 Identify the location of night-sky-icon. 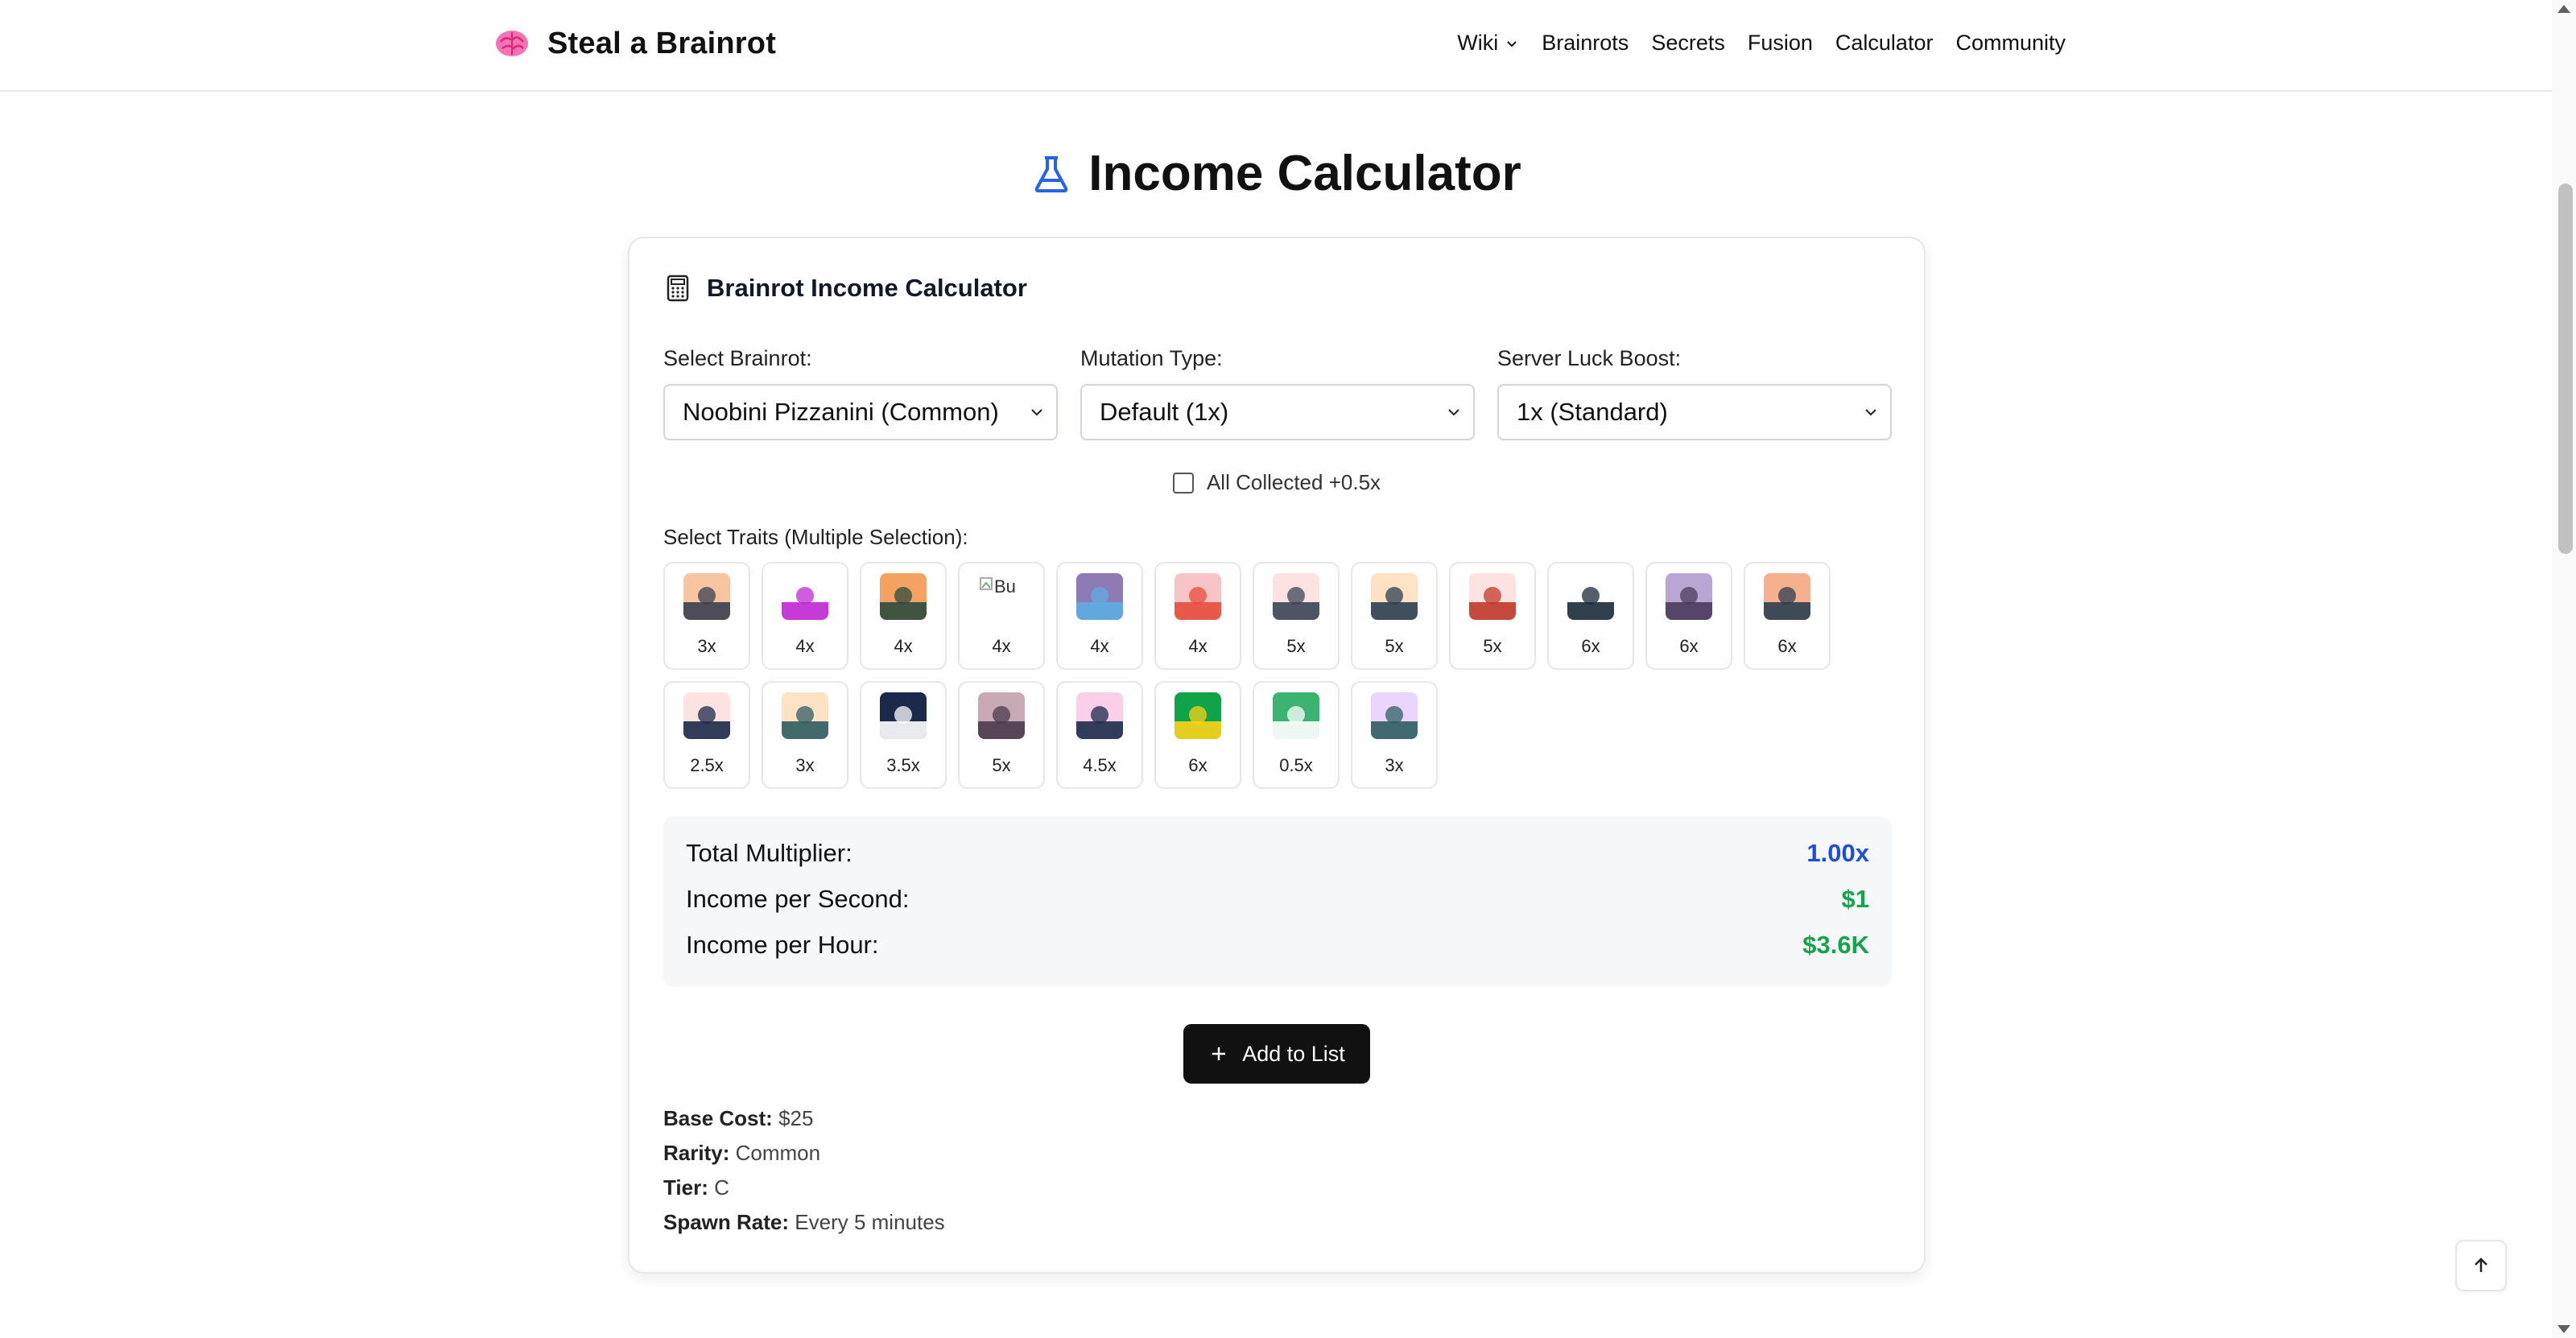
(903, 715).